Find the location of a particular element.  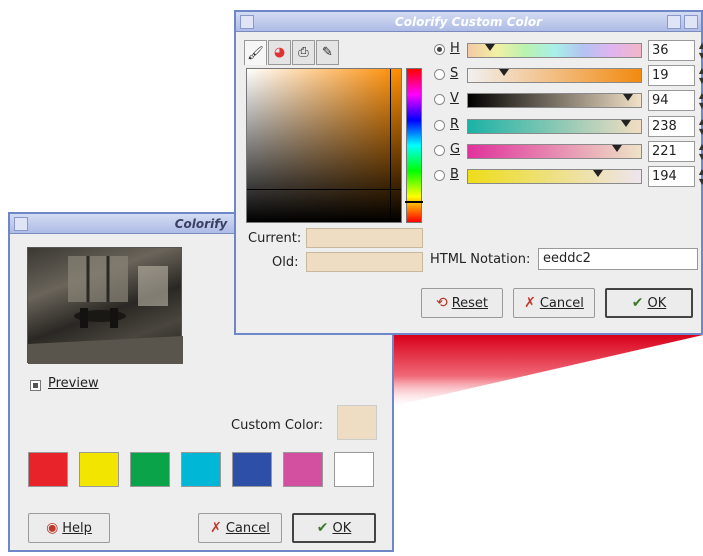

spinbox-value-b: 194 is located at coordinates (664, 176).